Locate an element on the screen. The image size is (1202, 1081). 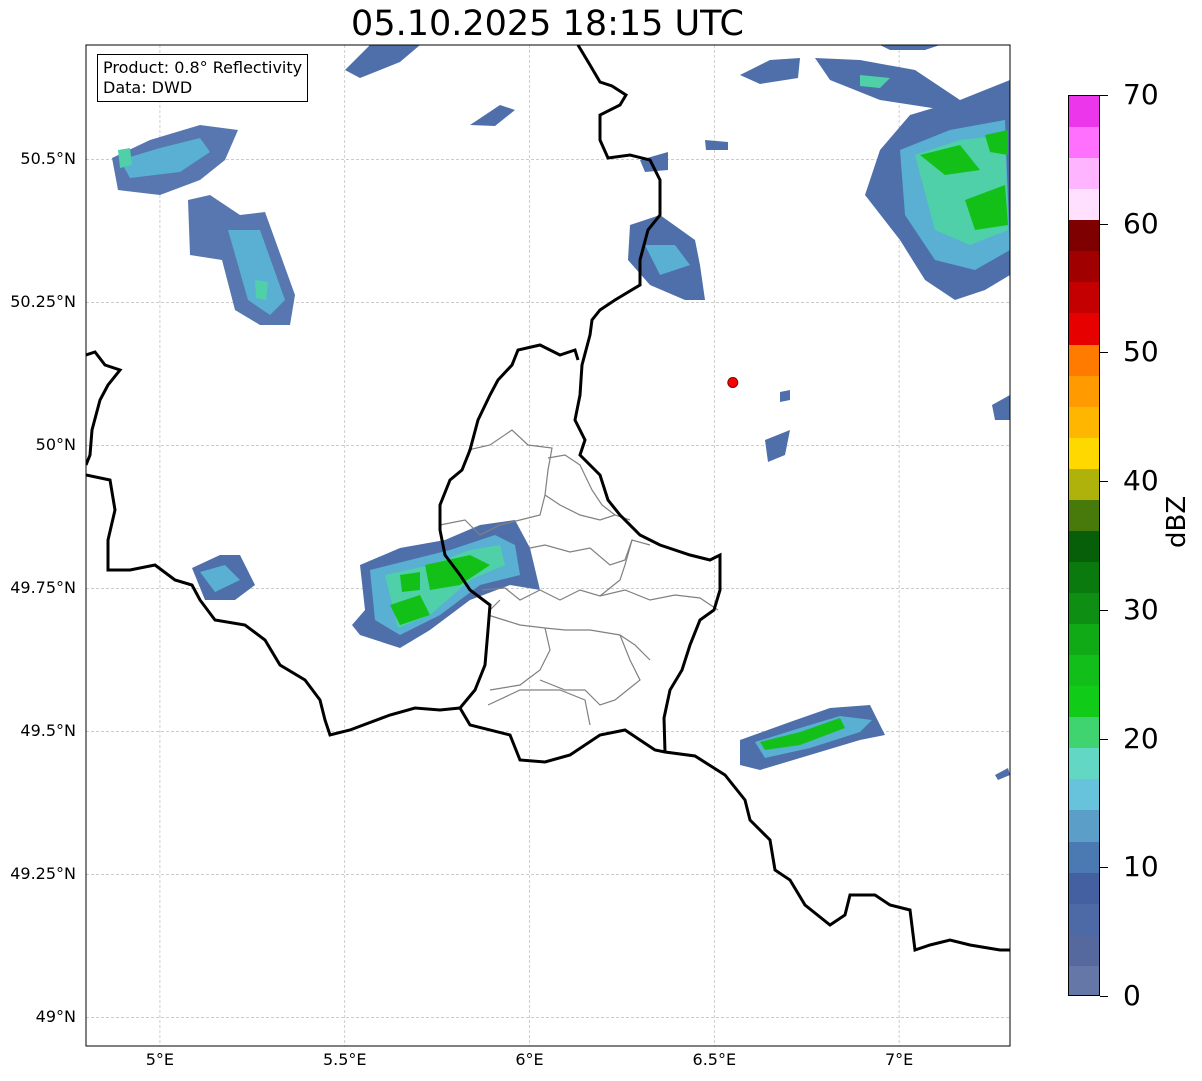
colorbar-tick-label: 70 is located at coordinates (1141, 94).